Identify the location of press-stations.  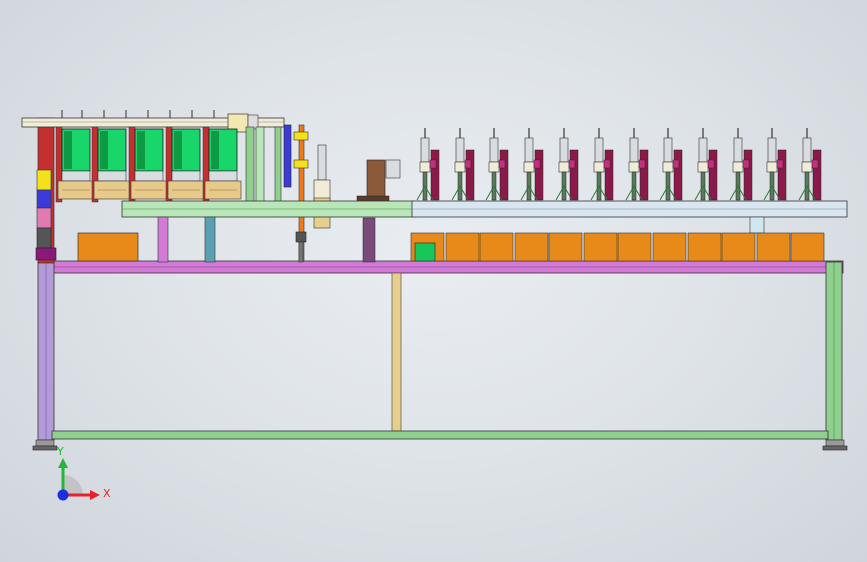
(619, 164).